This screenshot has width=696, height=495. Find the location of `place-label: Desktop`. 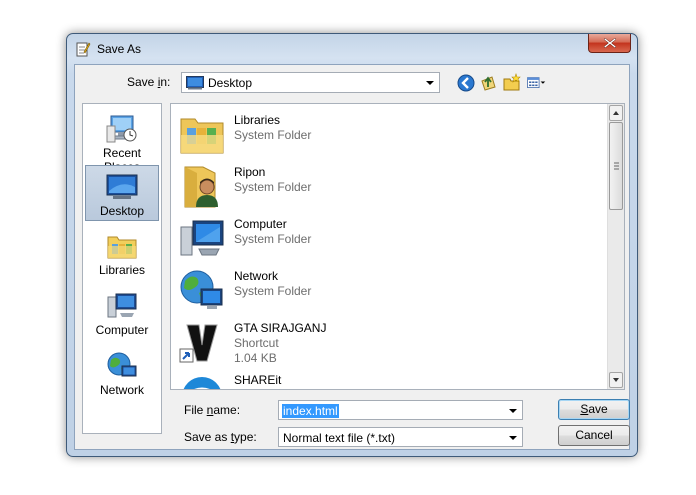

place-label: Desktop is located at coordinates (122, 211).